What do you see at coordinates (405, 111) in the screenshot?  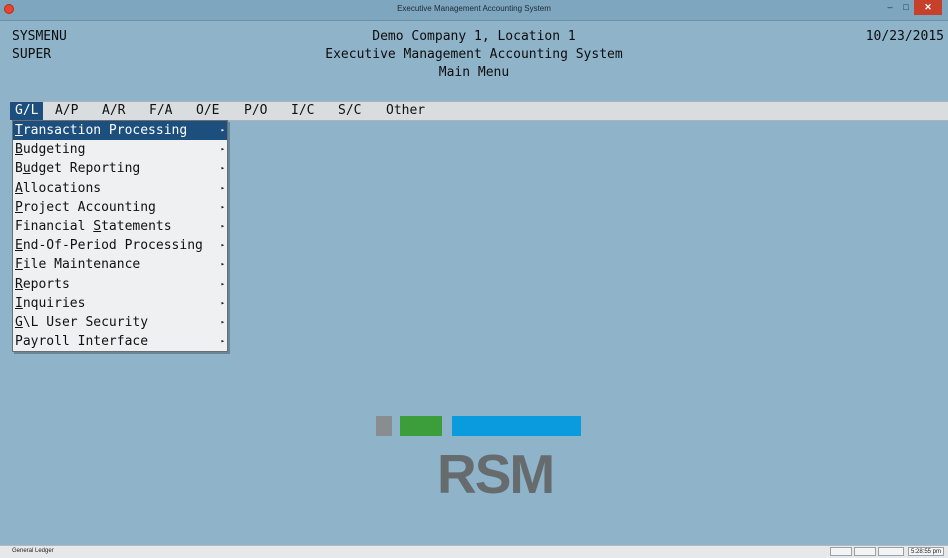 I see `menu-other: Other` at bounding box center [405, 111].